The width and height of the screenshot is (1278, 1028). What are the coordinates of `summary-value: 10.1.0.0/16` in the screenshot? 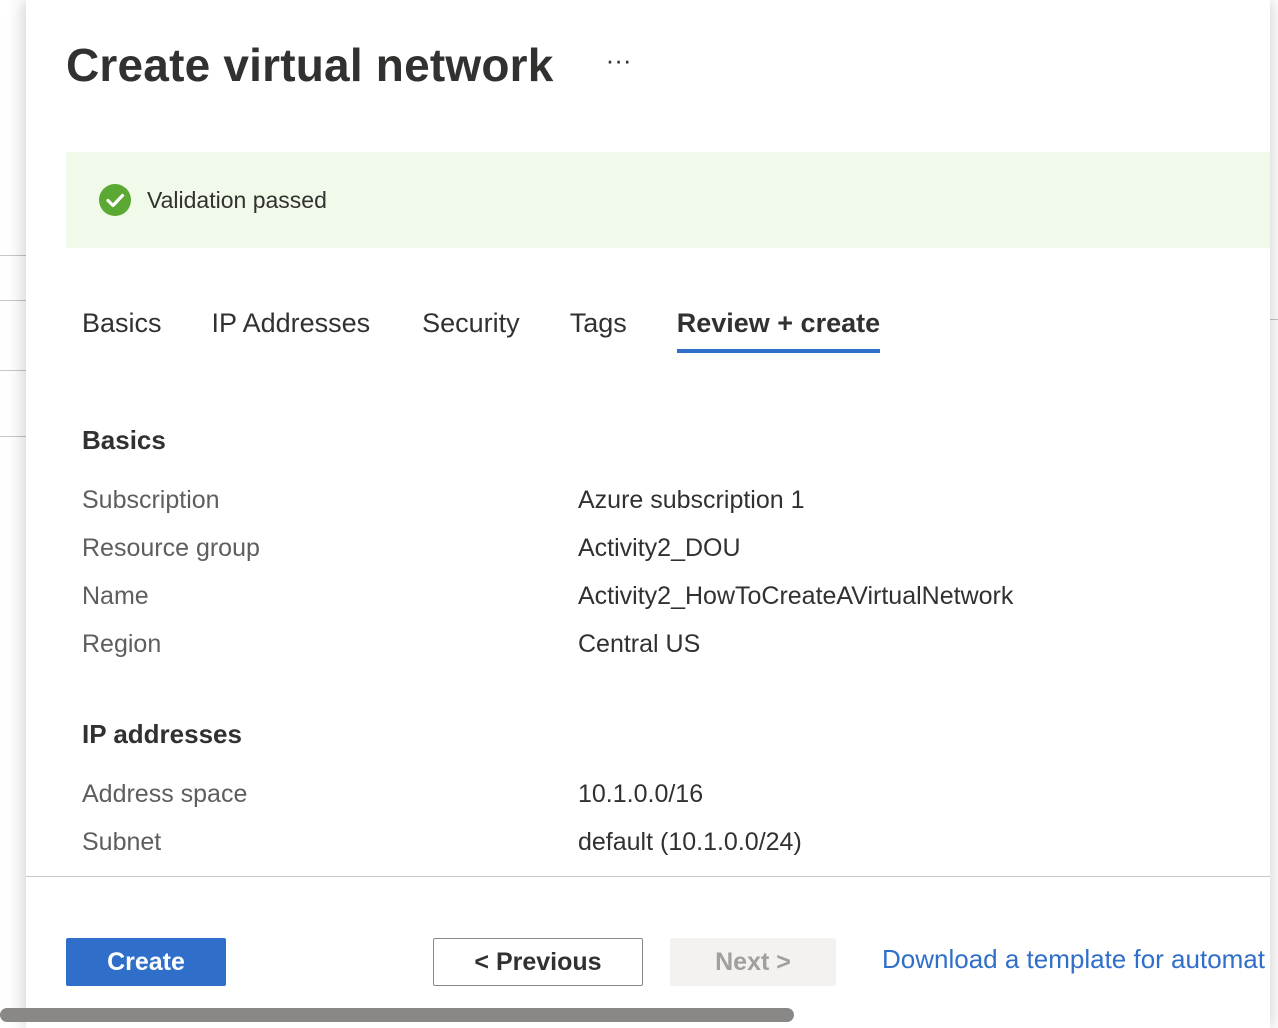 It's located at (641, 793).